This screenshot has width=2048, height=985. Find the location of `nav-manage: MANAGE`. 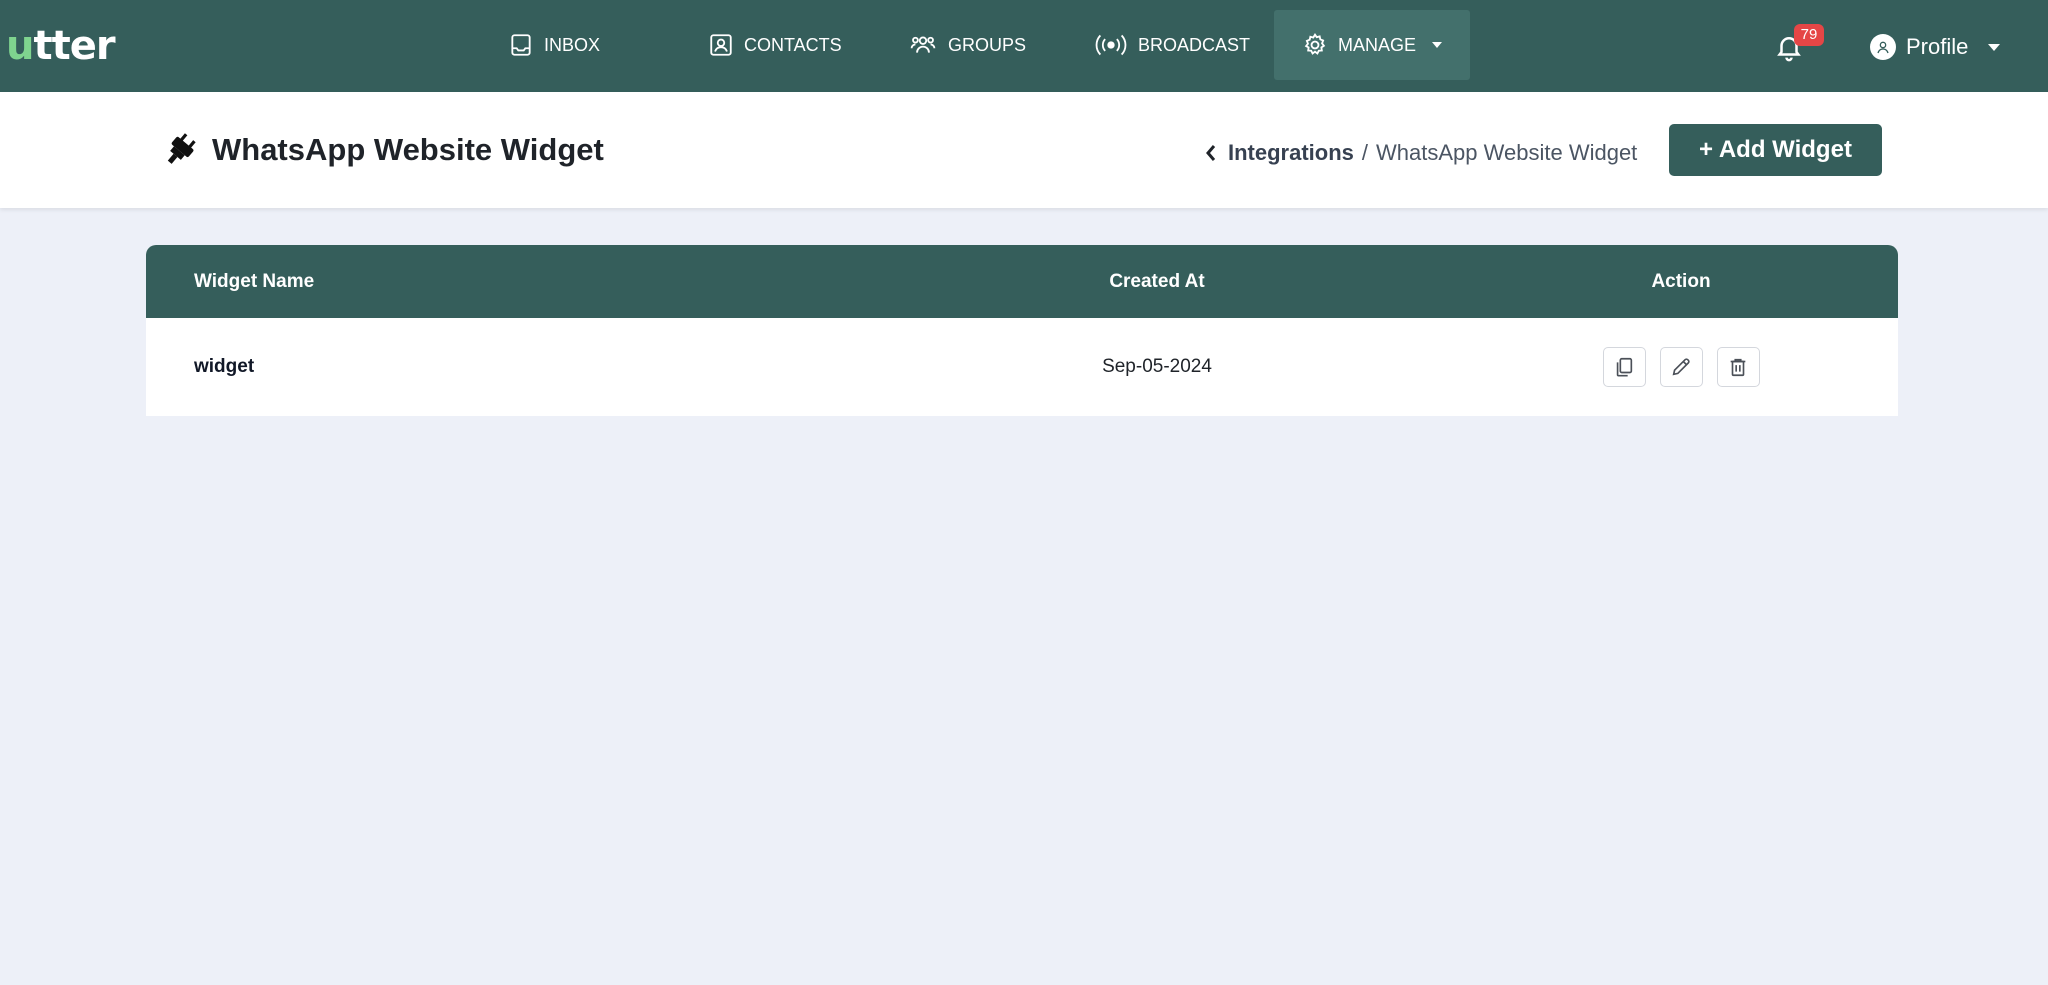

nav-manage: MANAGE is located at coordinates (1372, 45).